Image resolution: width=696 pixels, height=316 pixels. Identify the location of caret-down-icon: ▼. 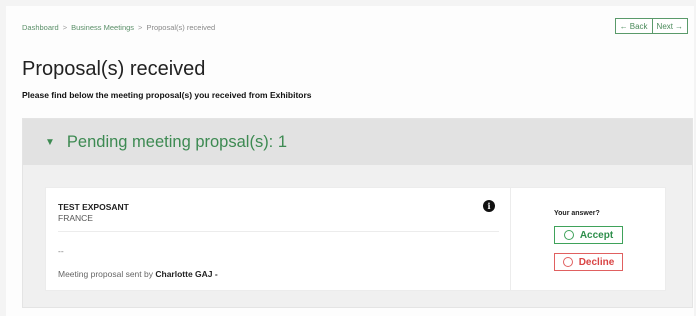
(50, 142).